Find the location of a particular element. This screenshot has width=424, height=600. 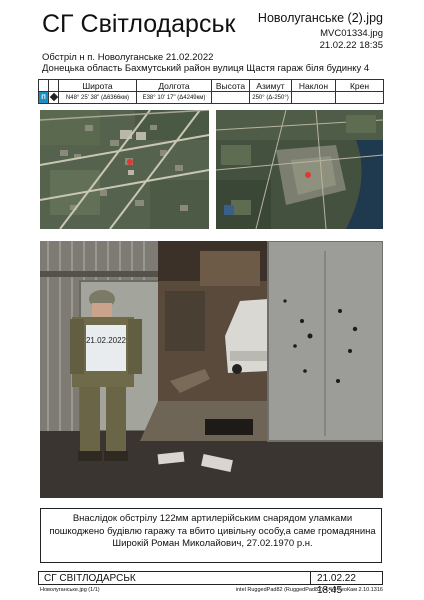

capture-datetime: 21.02.22 18:35 is located at coordinates (351, 45).